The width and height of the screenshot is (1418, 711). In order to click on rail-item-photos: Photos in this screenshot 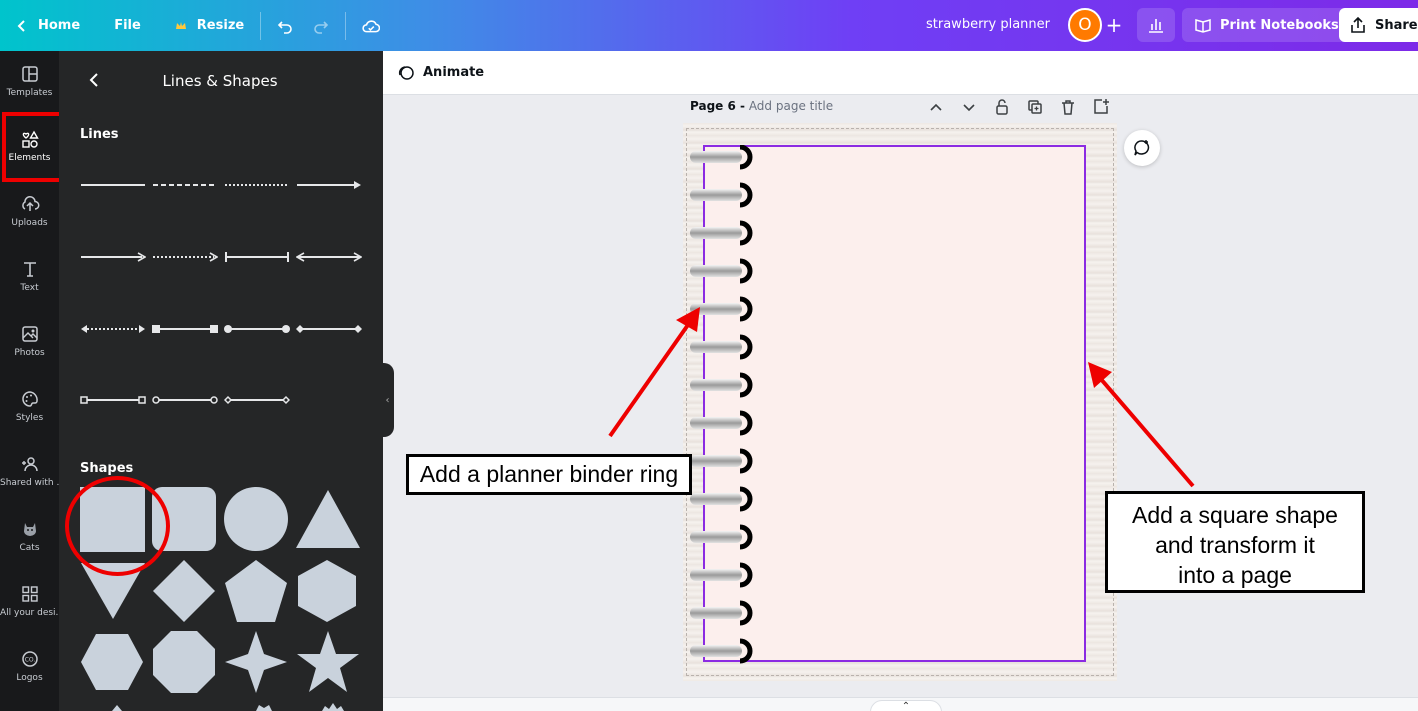, I will do `click(29, 341)`.